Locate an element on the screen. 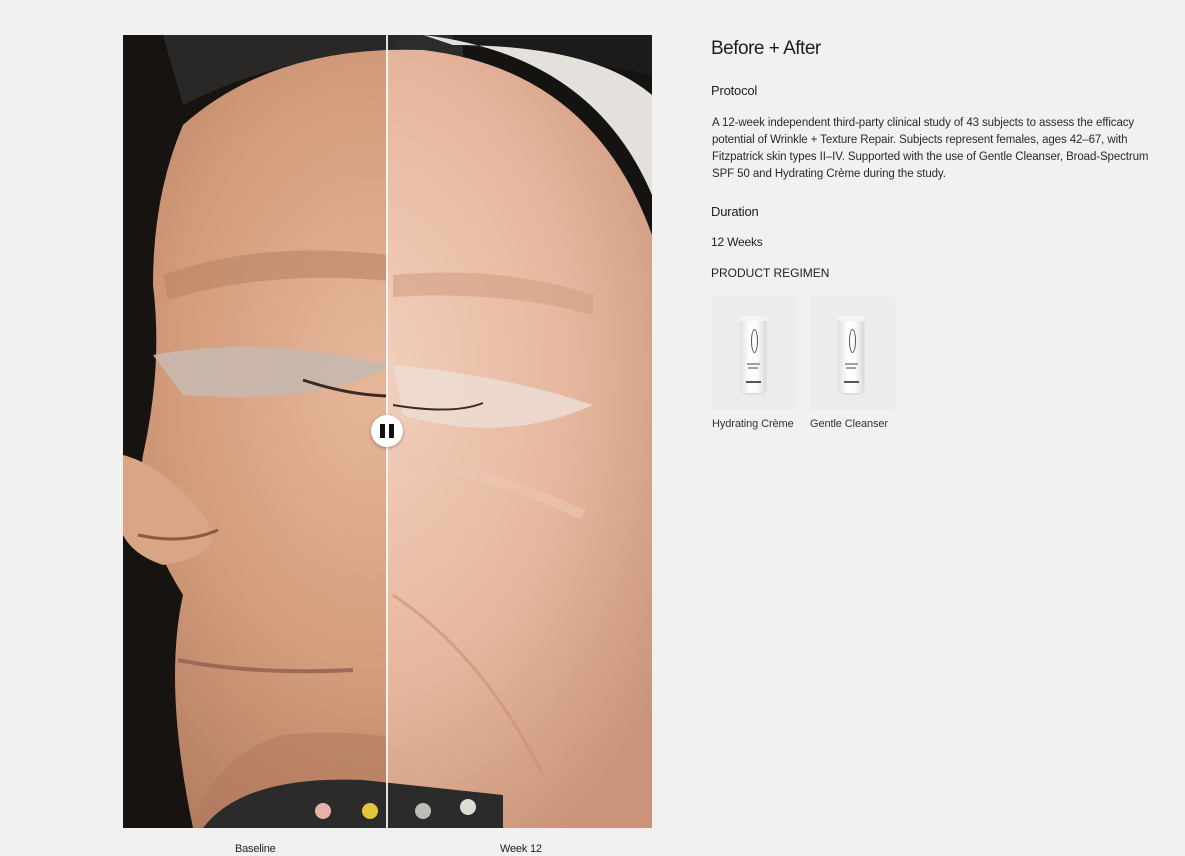 The height and width of the screenshot is (856, 1185). product-list: Hydrating Crème Gentle Cleanser is located at coordinates (803, 363).